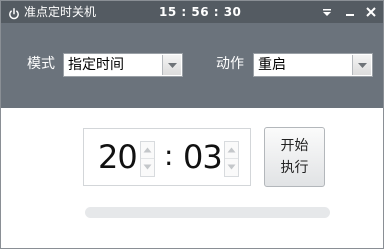  I want to click on execute-button-line2: 执行, so click(294, 168).